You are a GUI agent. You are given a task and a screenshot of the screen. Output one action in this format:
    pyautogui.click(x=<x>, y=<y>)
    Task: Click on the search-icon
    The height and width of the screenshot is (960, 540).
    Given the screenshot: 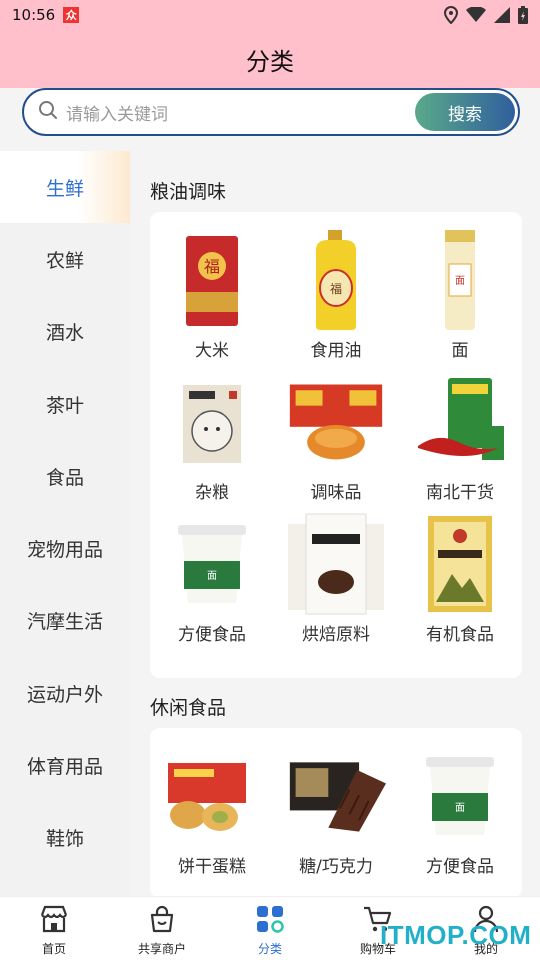 What is the action you would take?
    pyautogui.click(x=48, y=112)
    